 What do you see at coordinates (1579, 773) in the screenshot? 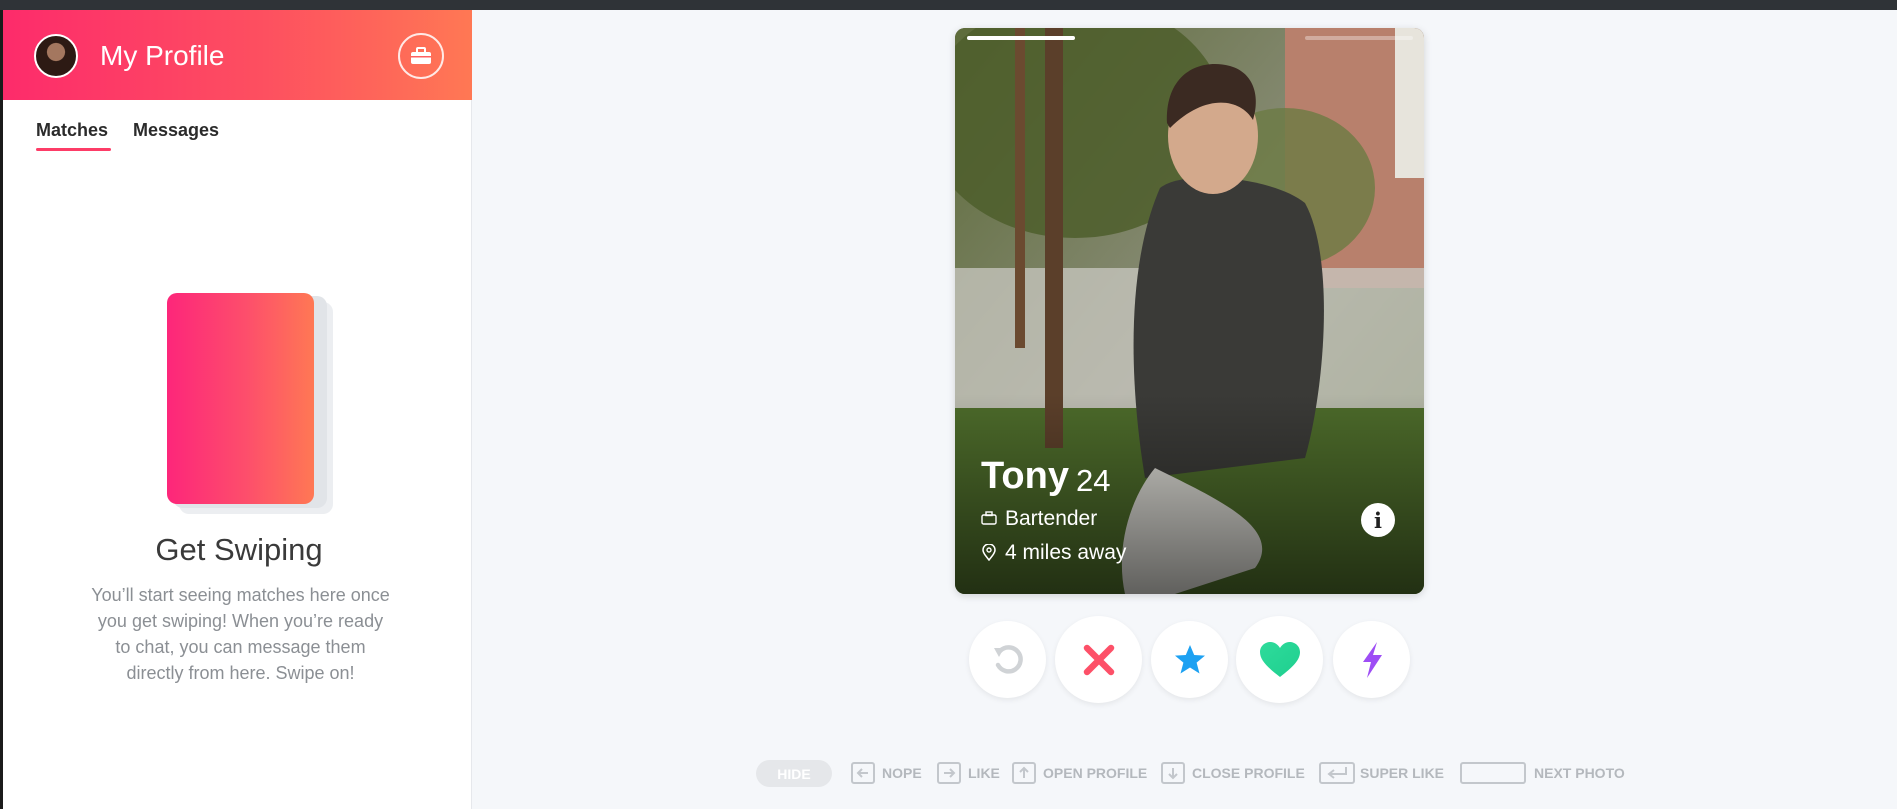
I see `shortcut-next-photo-label: NEXT PHOTO` at bounding box center [1579, 773].